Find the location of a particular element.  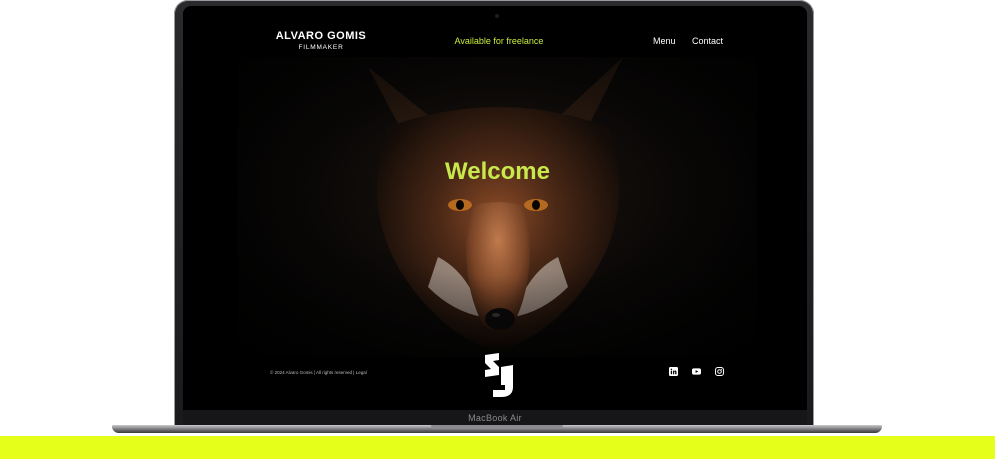

hero-headline: Welcome is located at coordinates (497, 171).